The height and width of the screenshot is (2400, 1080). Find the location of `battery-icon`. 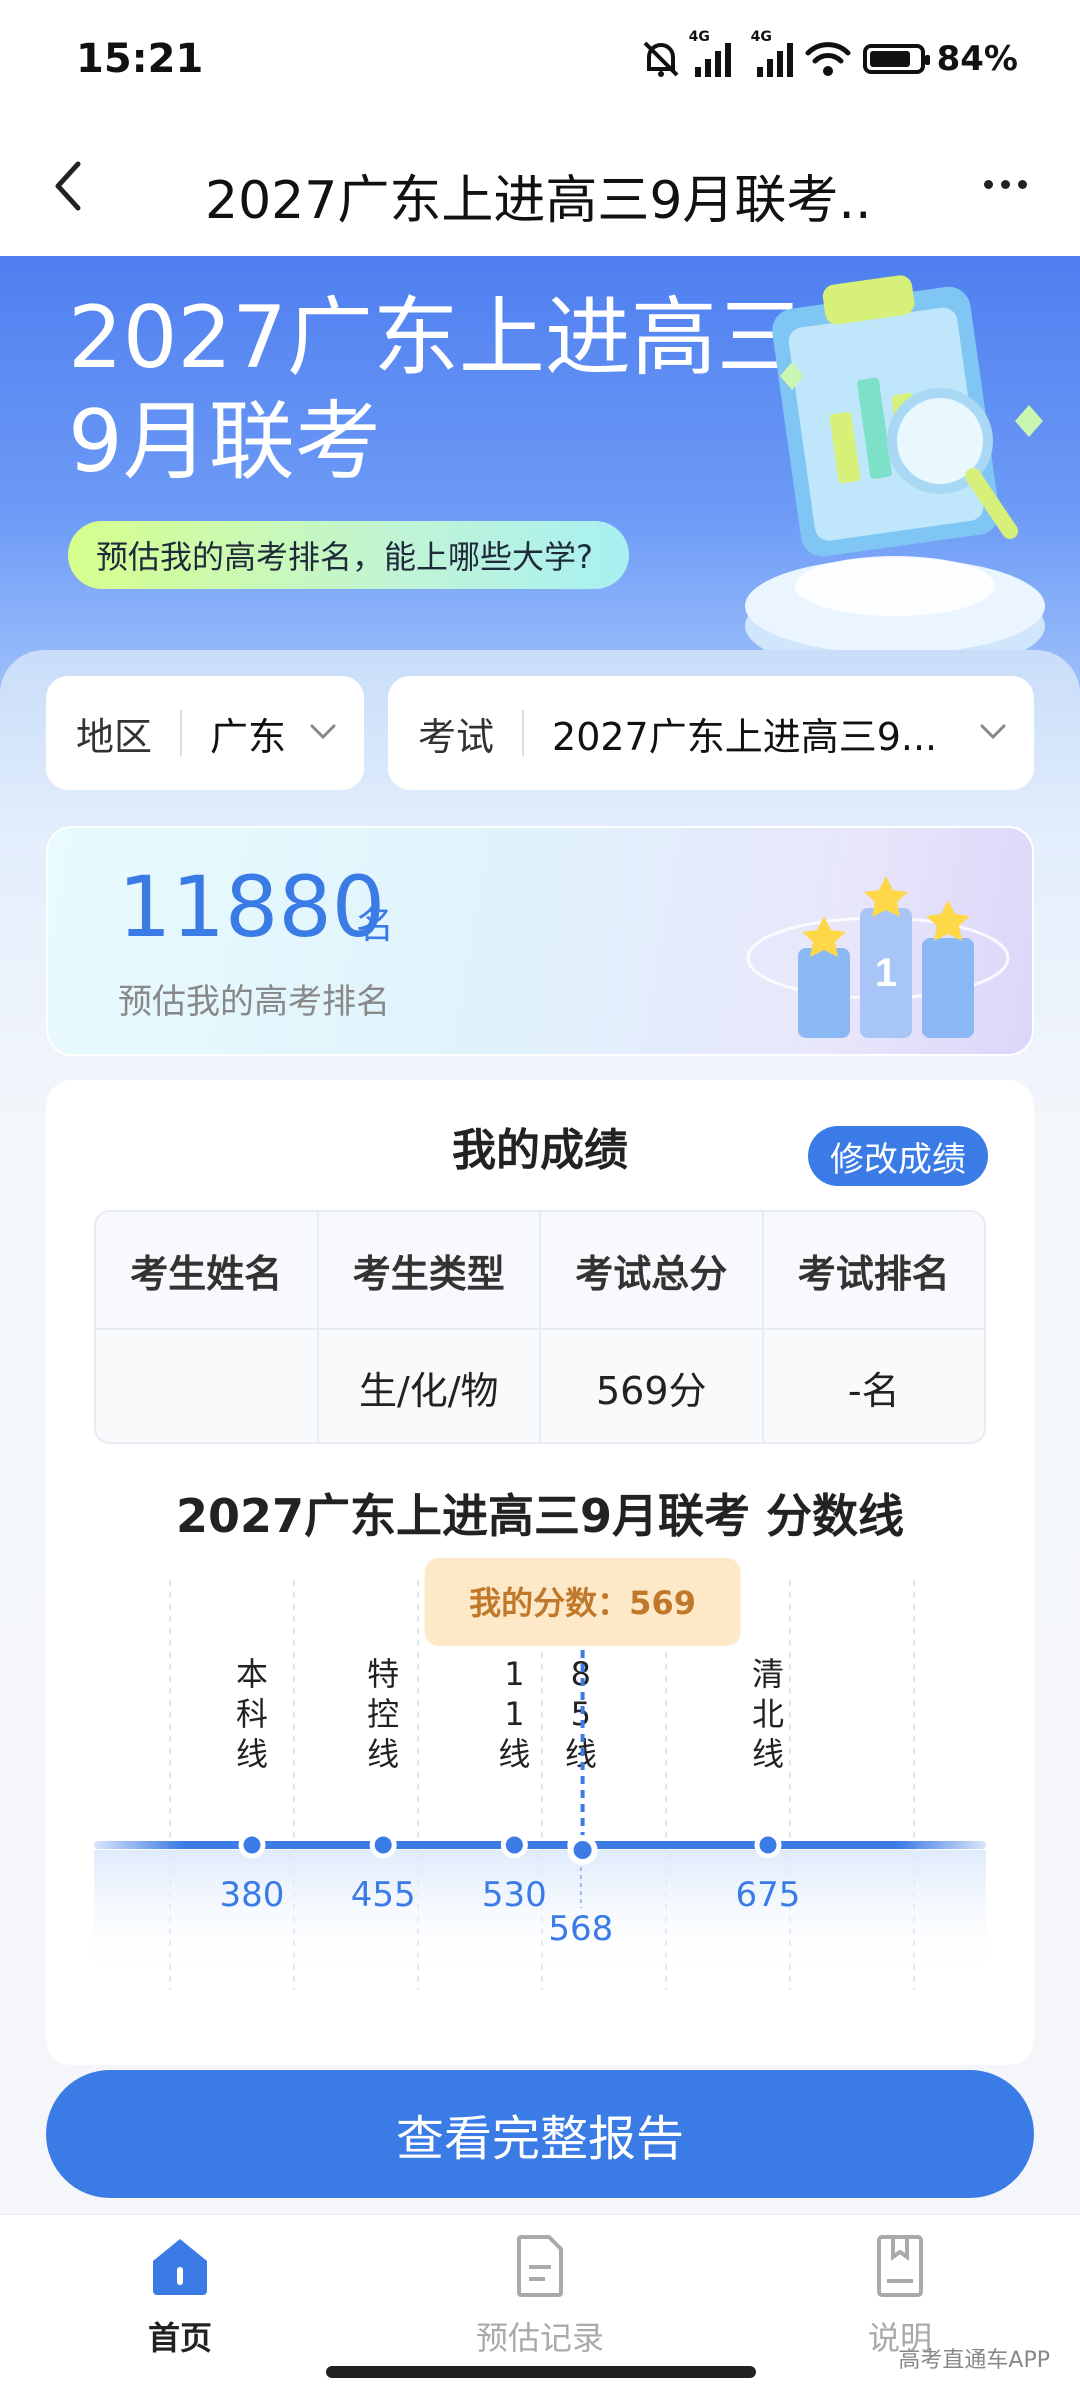

battery-icon is located at coordinates (896, 59).